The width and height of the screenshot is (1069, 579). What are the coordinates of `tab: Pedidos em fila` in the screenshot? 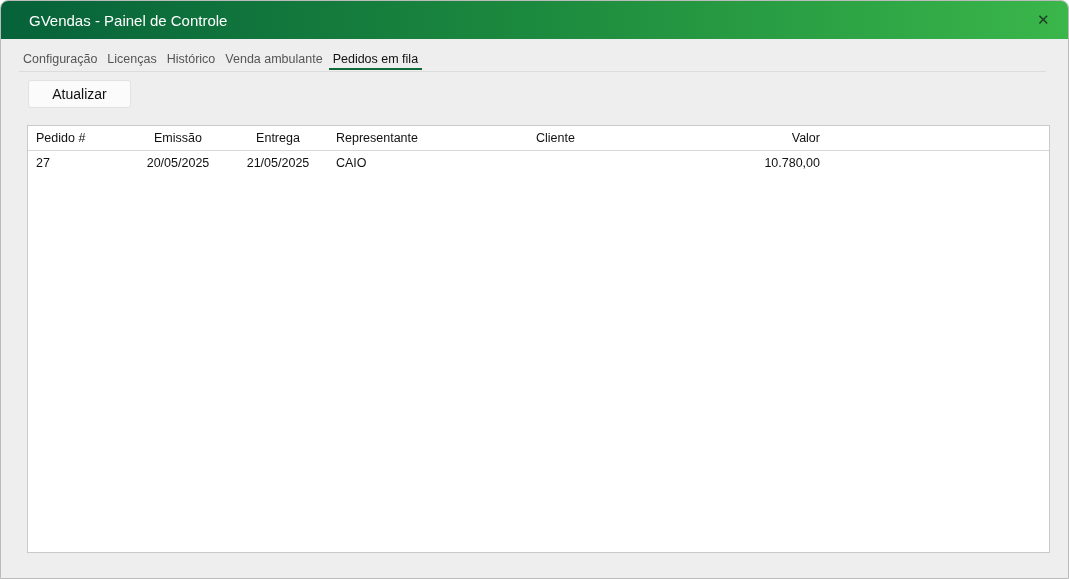 It's located at (375, 59).